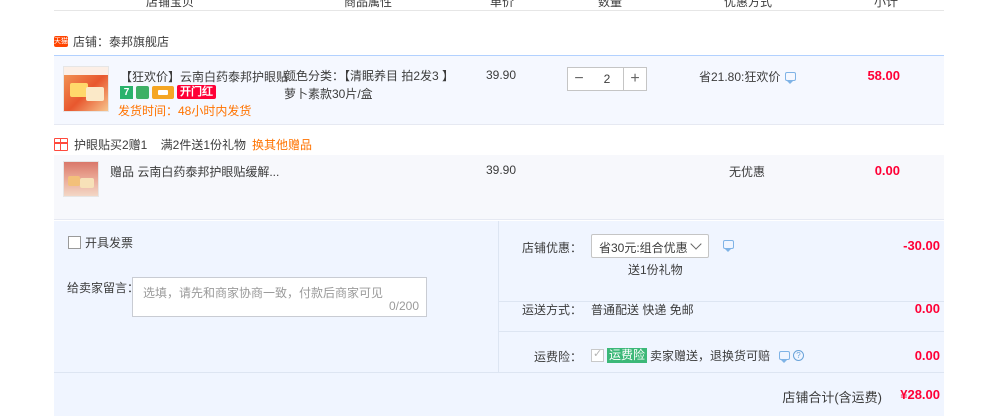  What do you see at coordinates (501, 170) in the screenshot?
I see `gift-unit-price: 39.90` at bounding box center [501, 170].